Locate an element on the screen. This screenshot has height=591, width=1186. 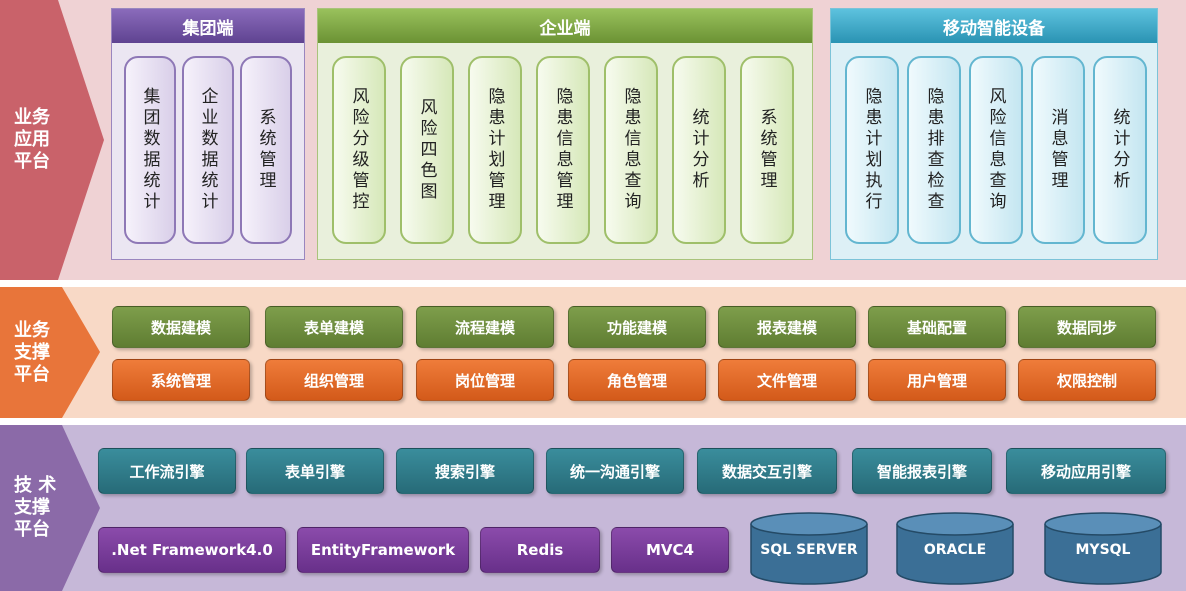
support-pill-orange: 用户管理 is located at coordinates (937, 380).